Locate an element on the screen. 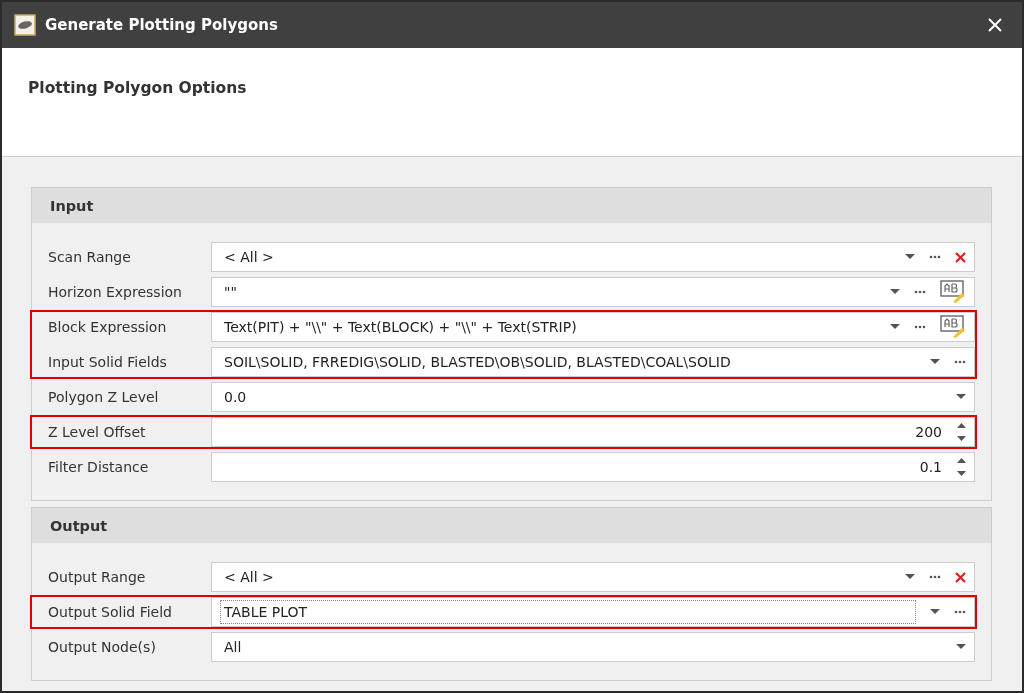 The height and width of the screenshot is (693, 1024). field-label: Horizon Expression is located at coordinates (115, 292).